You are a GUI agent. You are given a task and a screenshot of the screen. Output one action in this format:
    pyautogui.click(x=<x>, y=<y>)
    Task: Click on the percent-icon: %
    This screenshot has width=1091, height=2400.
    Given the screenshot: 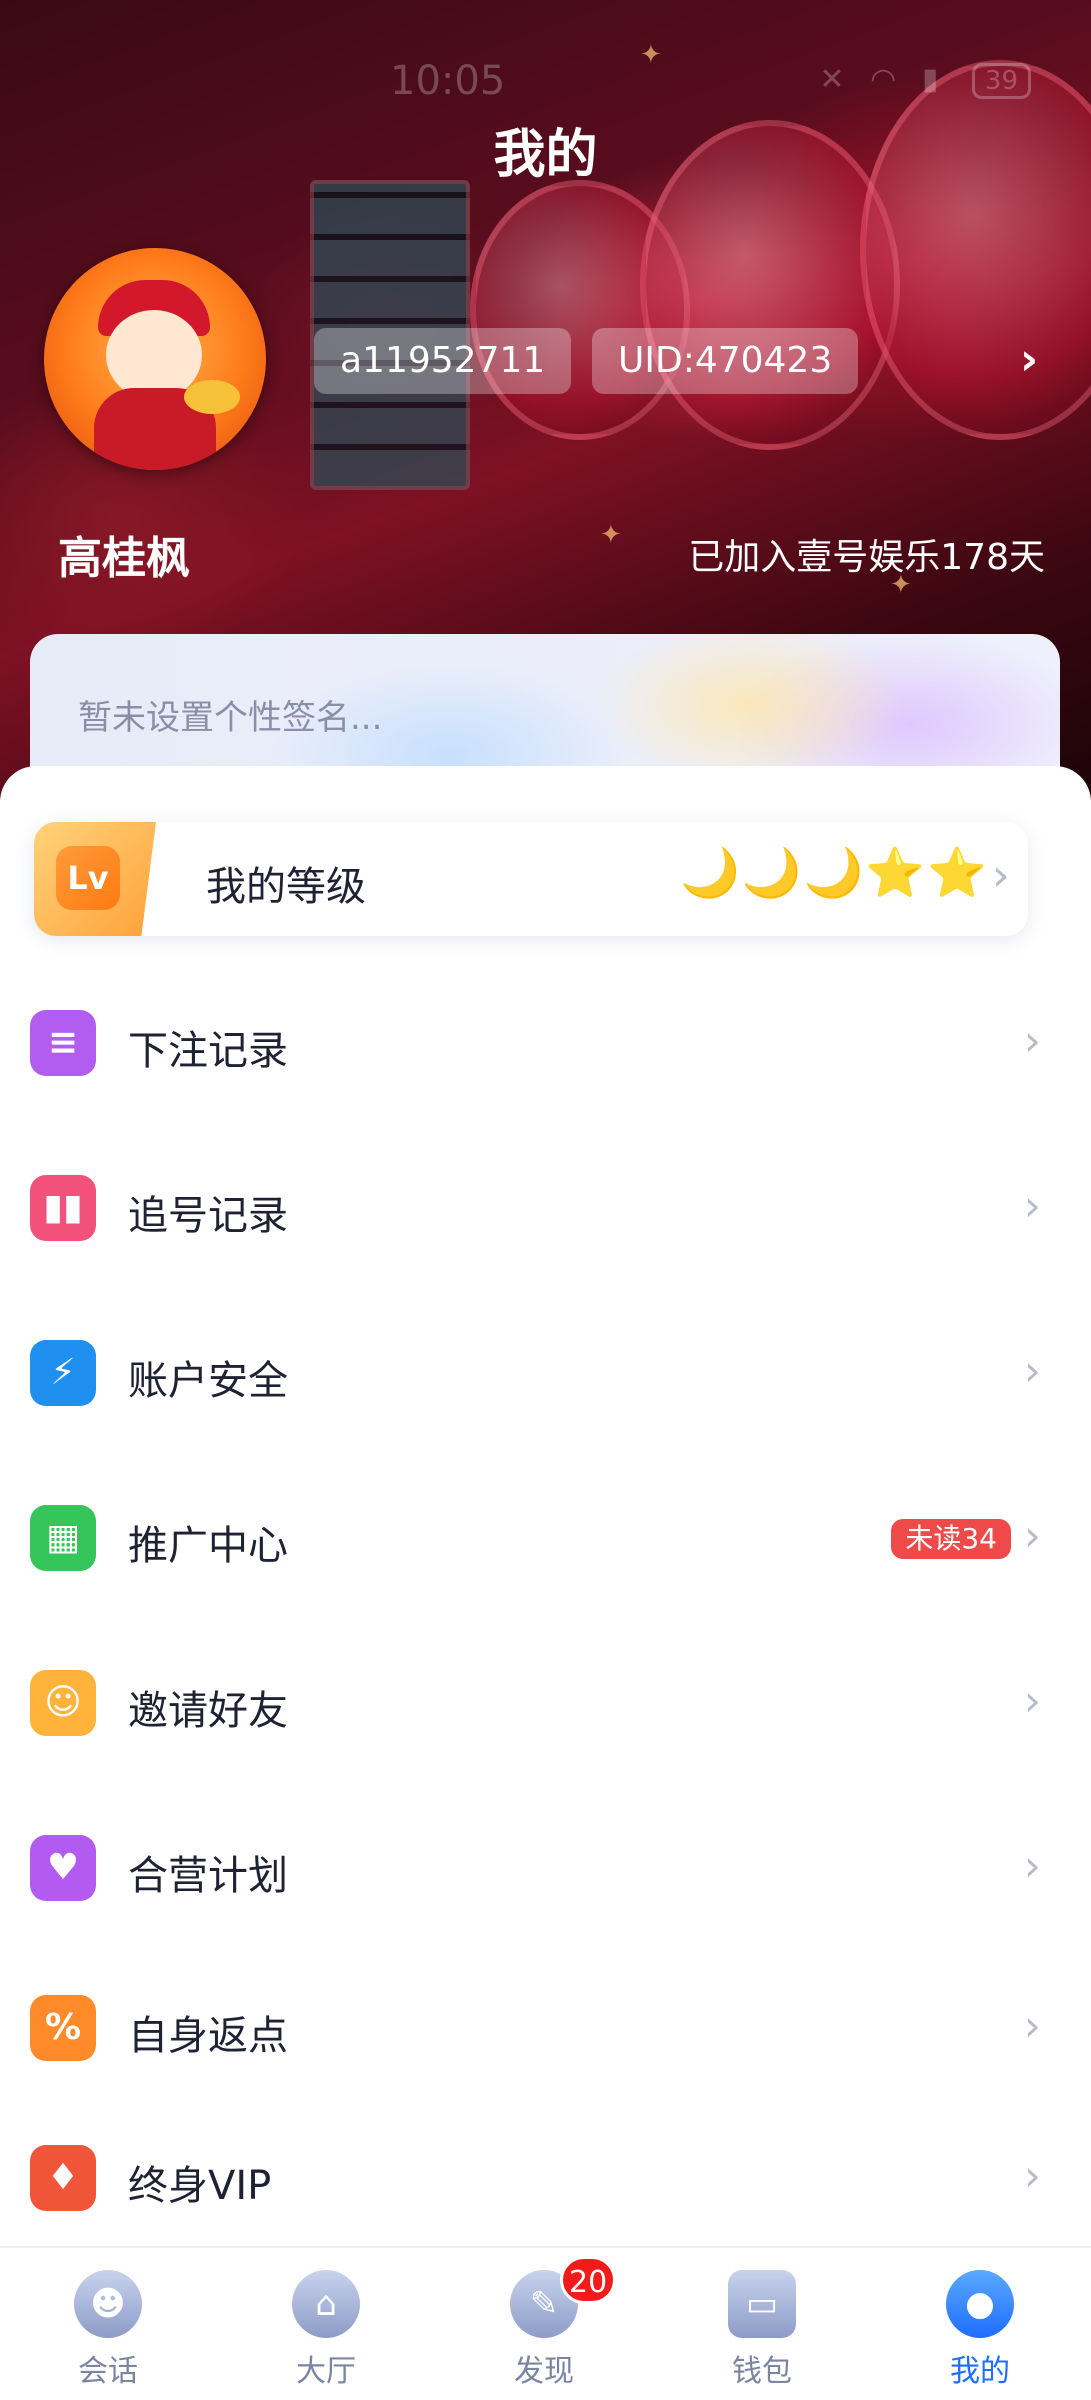 What is the action you would take?
    pyautogui.click(x=63, y=2028)
    